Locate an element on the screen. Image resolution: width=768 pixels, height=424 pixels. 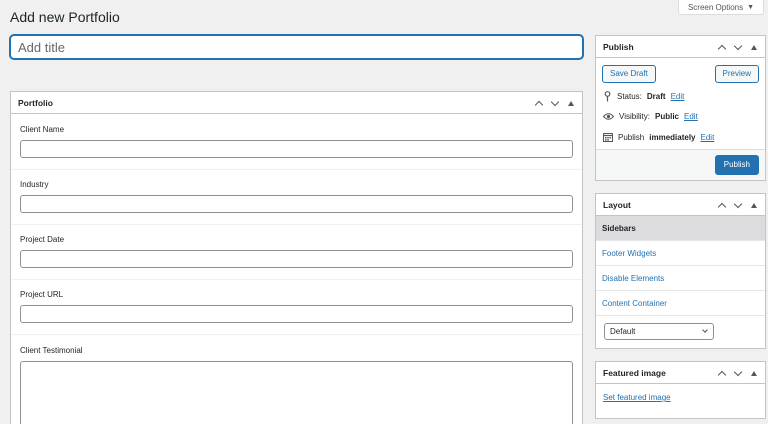
screen-options-button: Screen Options ▼ is located at coordinates (721, 7).